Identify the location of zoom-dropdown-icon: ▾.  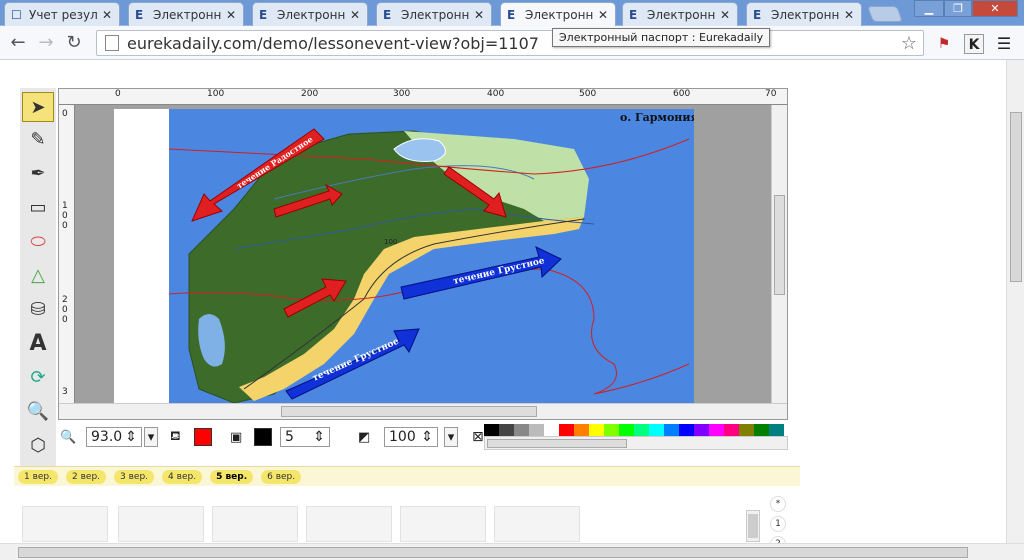
(151, 437).